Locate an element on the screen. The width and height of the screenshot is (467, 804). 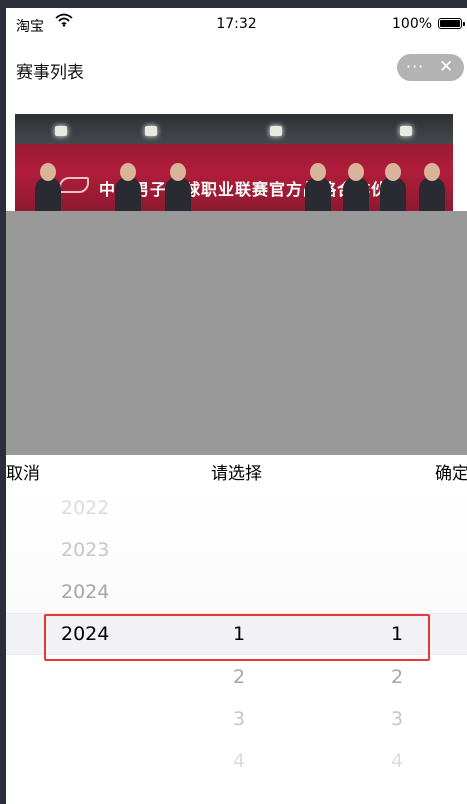
more-icon: ··· is located at coordinates (415, 66).